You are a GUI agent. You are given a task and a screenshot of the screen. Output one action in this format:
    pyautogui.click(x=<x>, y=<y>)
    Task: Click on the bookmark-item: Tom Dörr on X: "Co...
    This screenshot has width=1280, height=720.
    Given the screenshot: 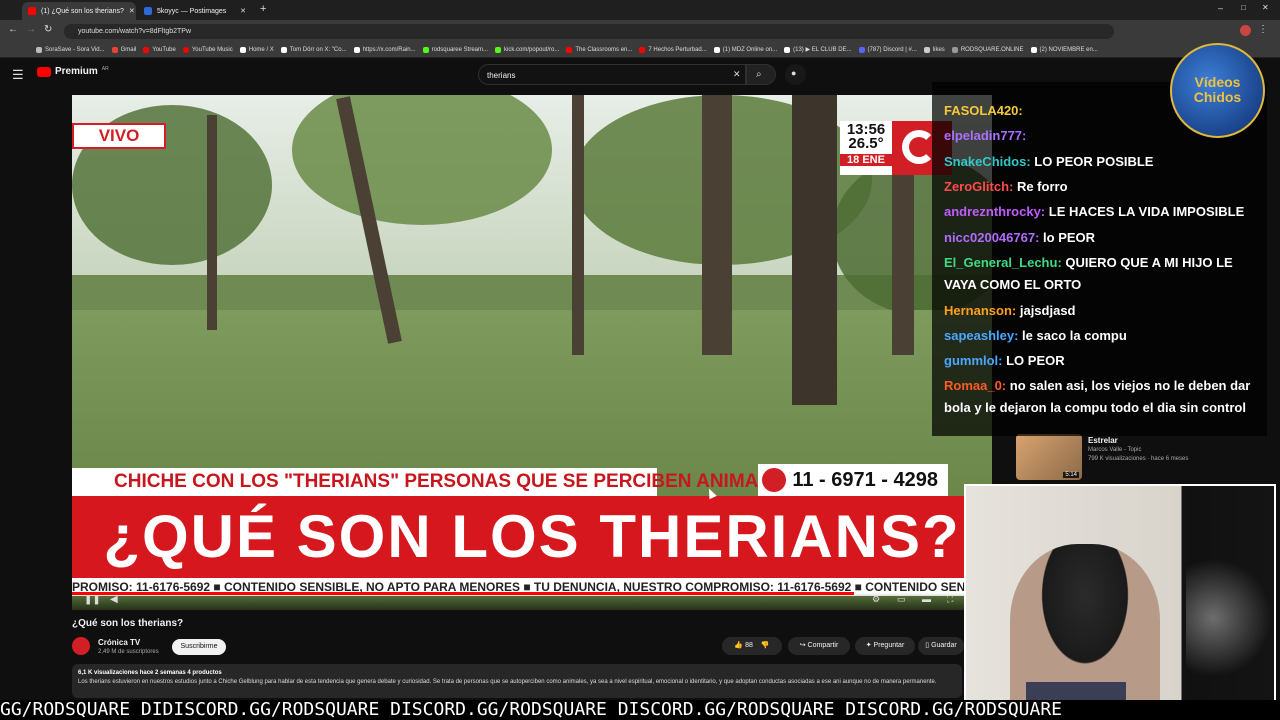 What is the action you would take?
    pyautogui.click(x=313, y=49)
    